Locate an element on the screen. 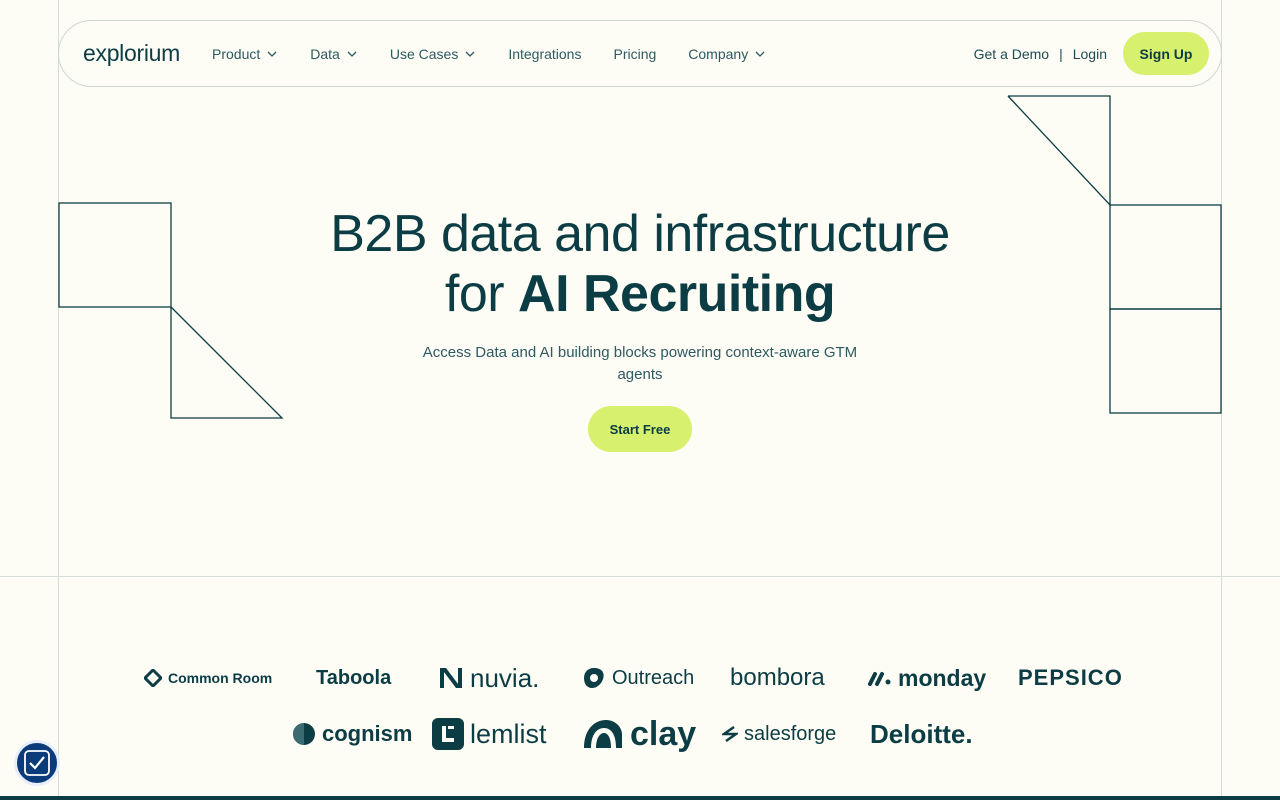 This screenshot has height=800, width=1280. nav-actions: Get a Demo | Login Sign Up is located at coordinates (1091, 53).